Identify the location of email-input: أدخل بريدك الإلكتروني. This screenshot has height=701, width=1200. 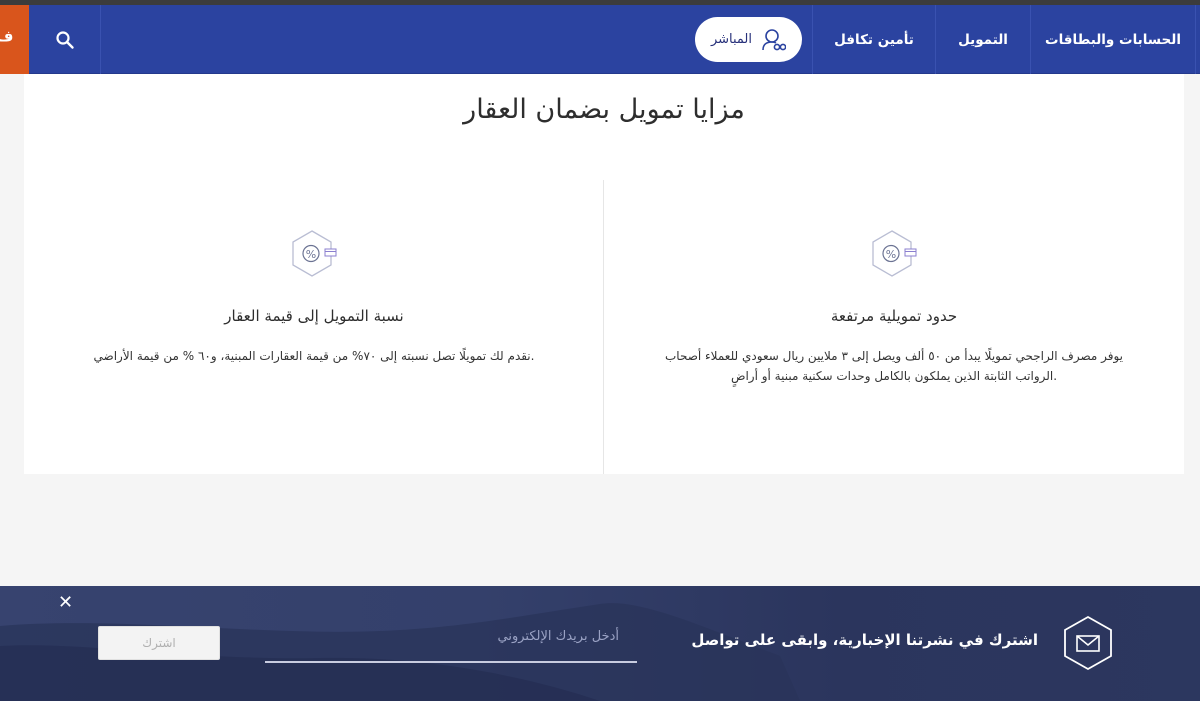
(451, 641).